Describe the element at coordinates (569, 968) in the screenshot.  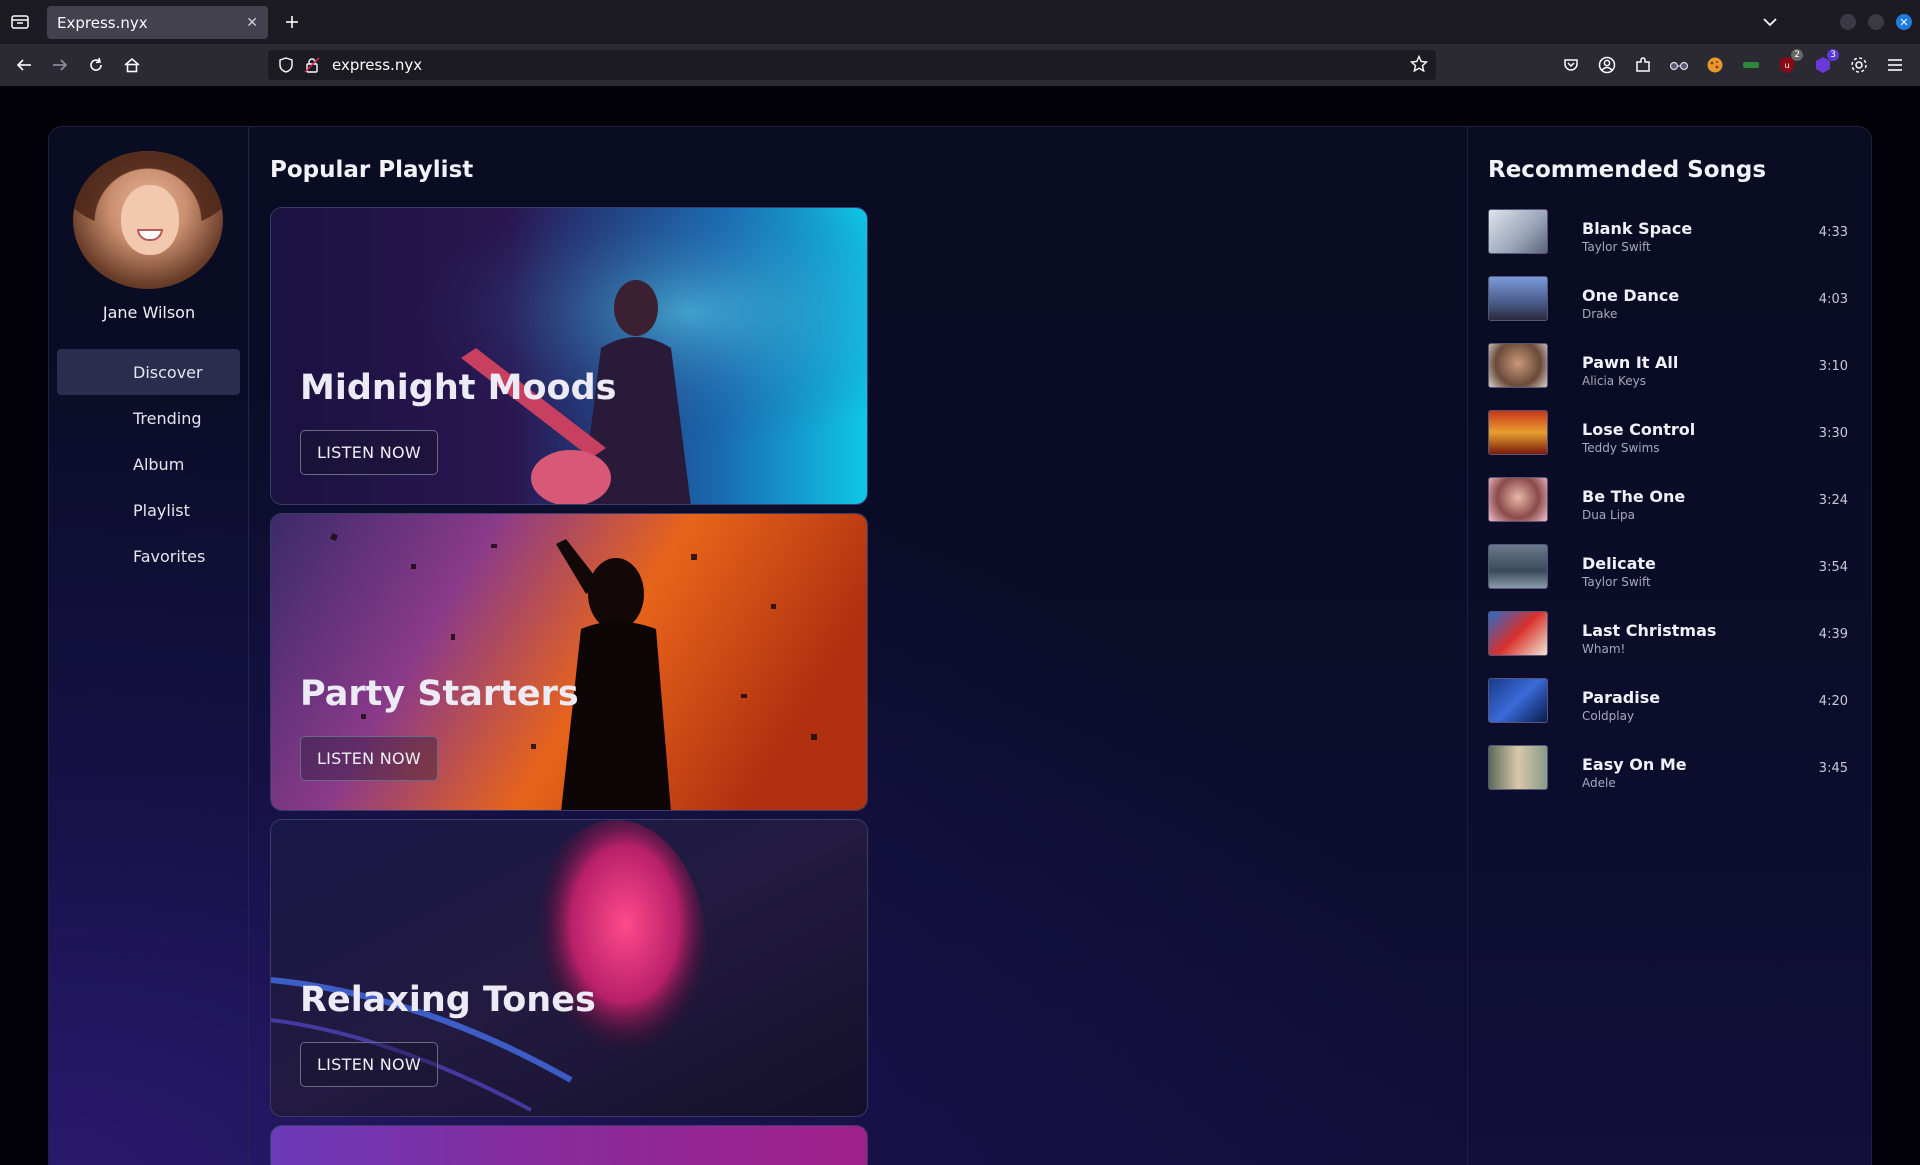
I see `playlist-card-relaxing-tones: Relaxing Tones LISTEN NOW` at that location.